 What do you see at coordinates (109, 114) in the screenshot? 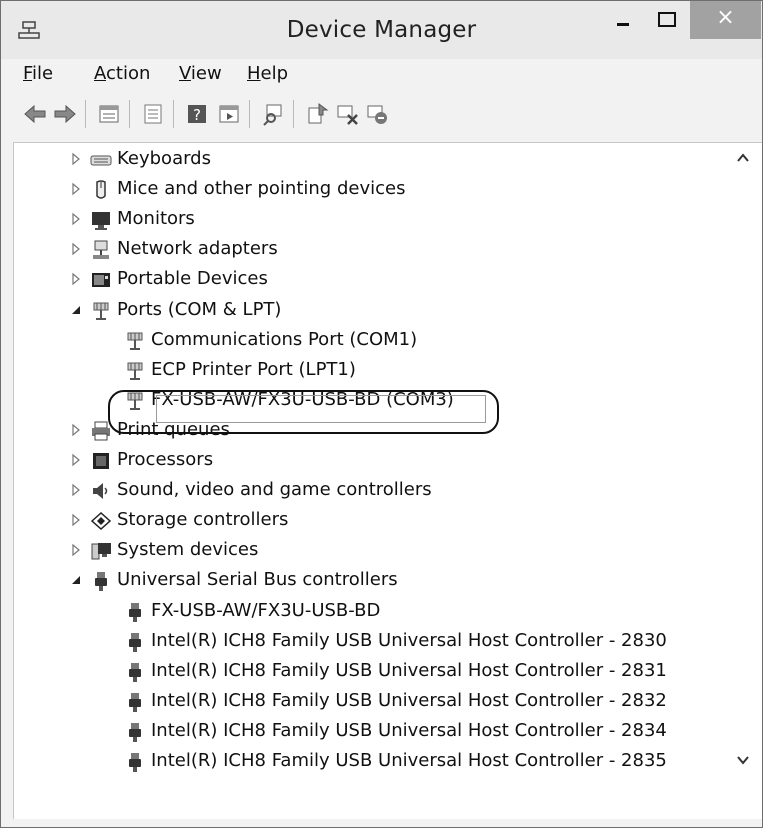
I see `properties-icon` at bounding box center [109, 114].